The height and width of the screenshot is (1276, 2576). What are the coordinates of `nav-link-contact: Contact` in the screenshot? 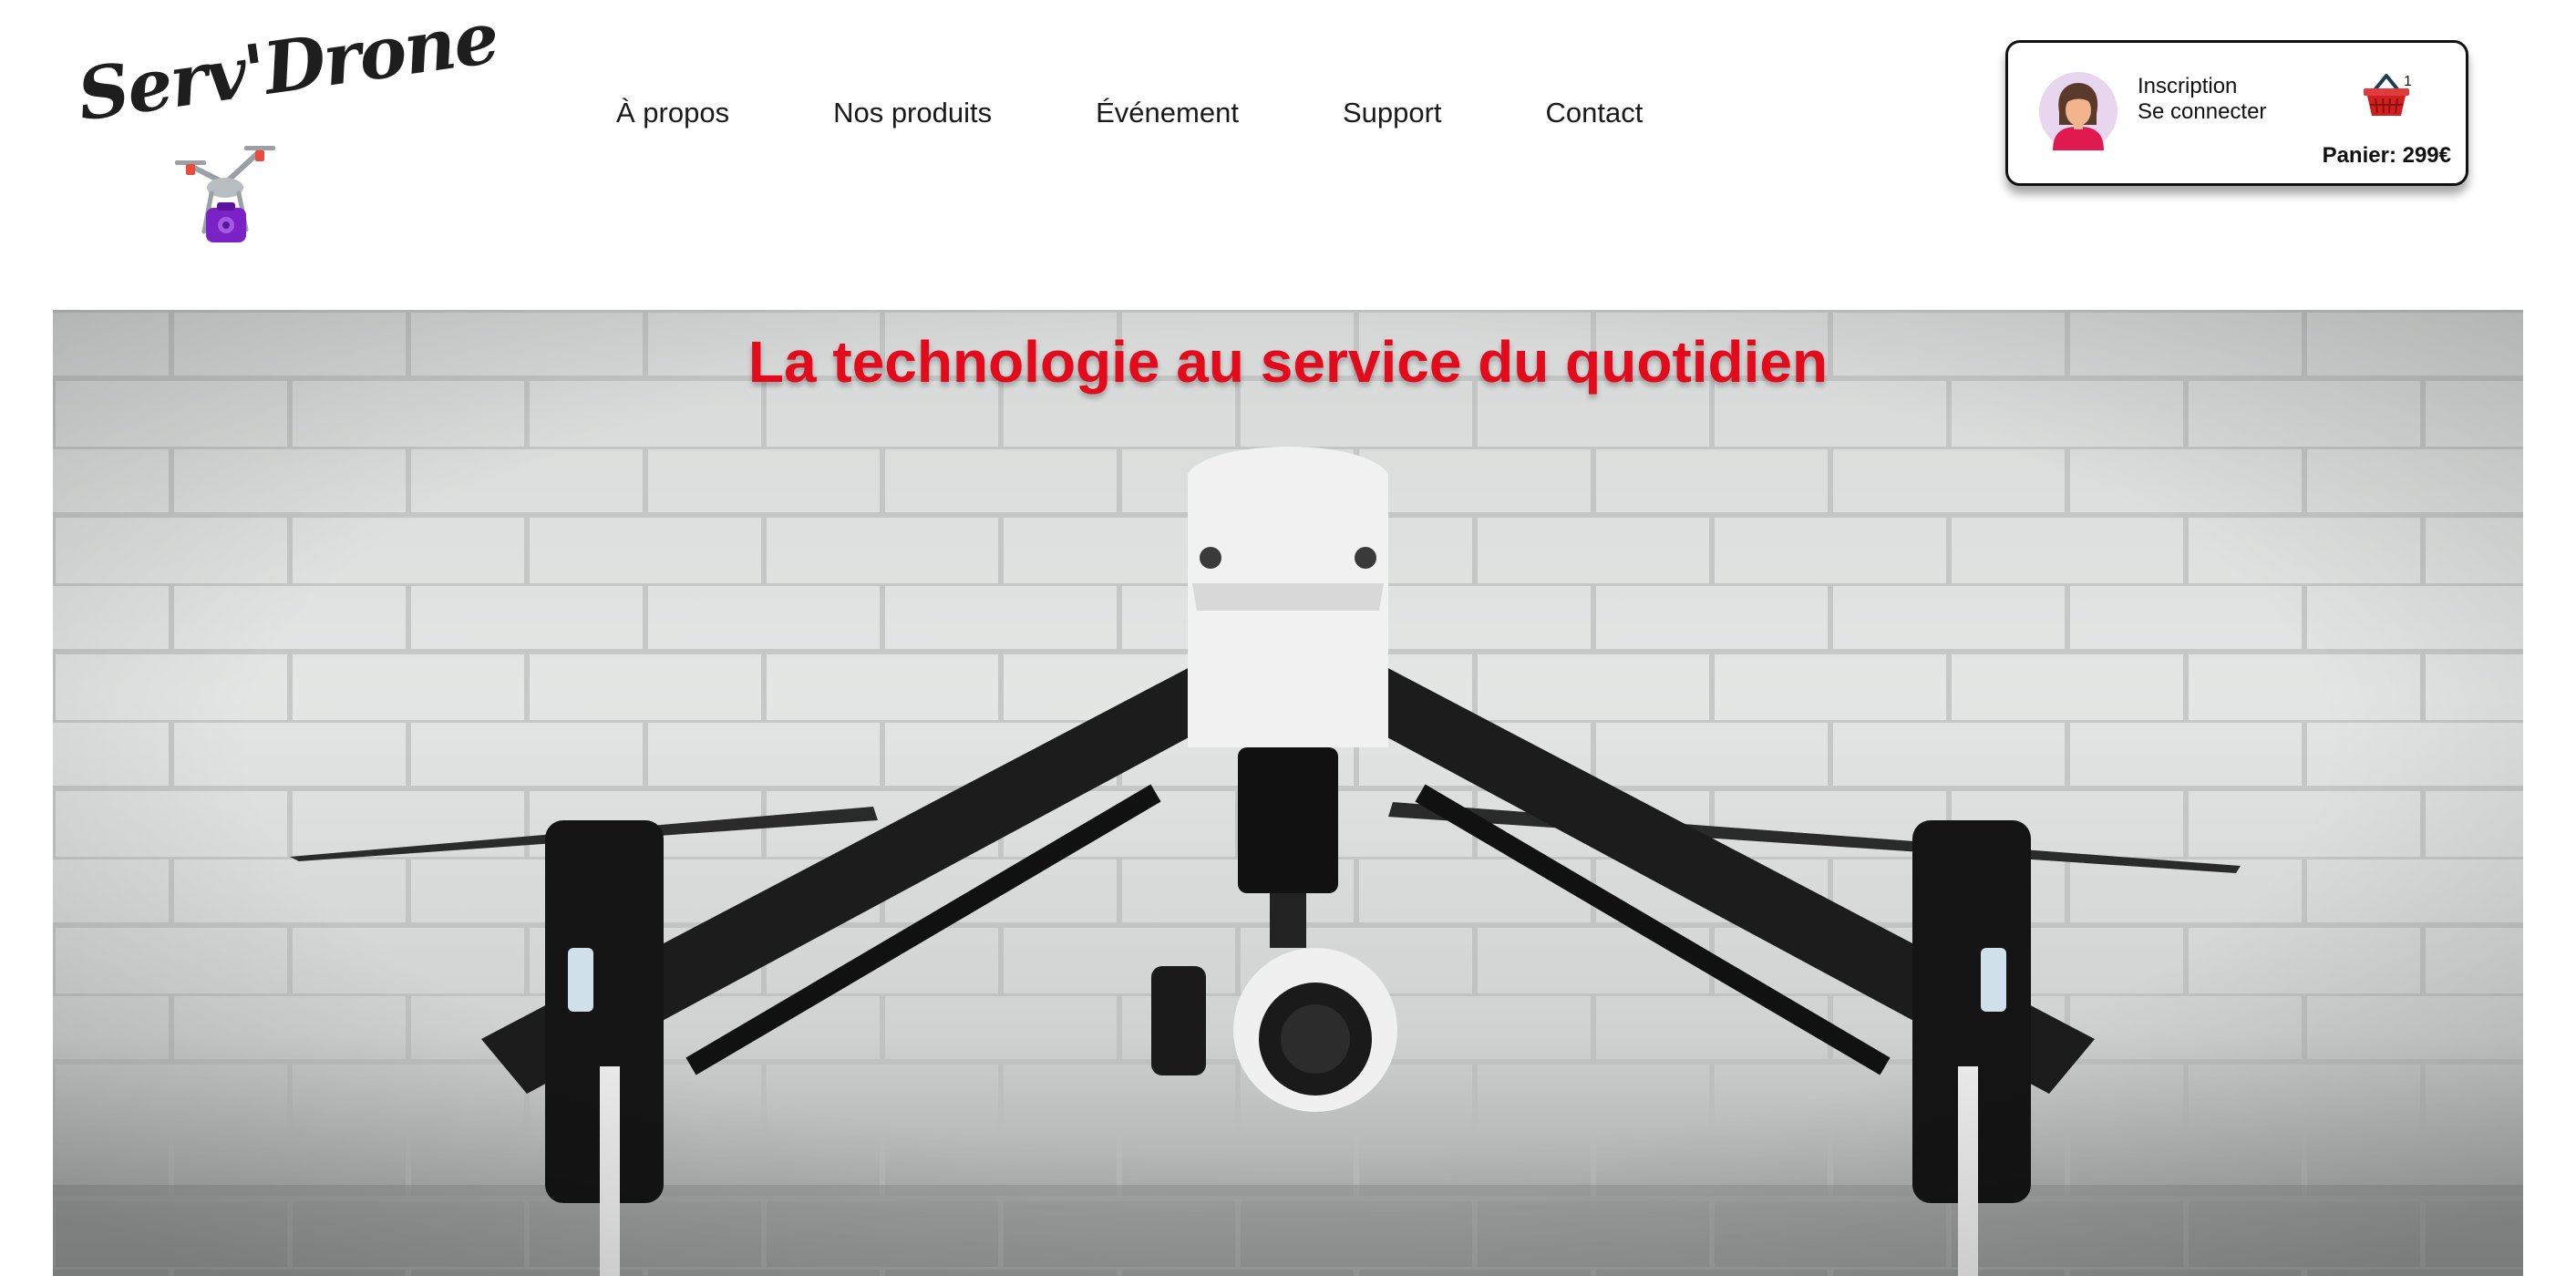 It's located at (1594, 113).